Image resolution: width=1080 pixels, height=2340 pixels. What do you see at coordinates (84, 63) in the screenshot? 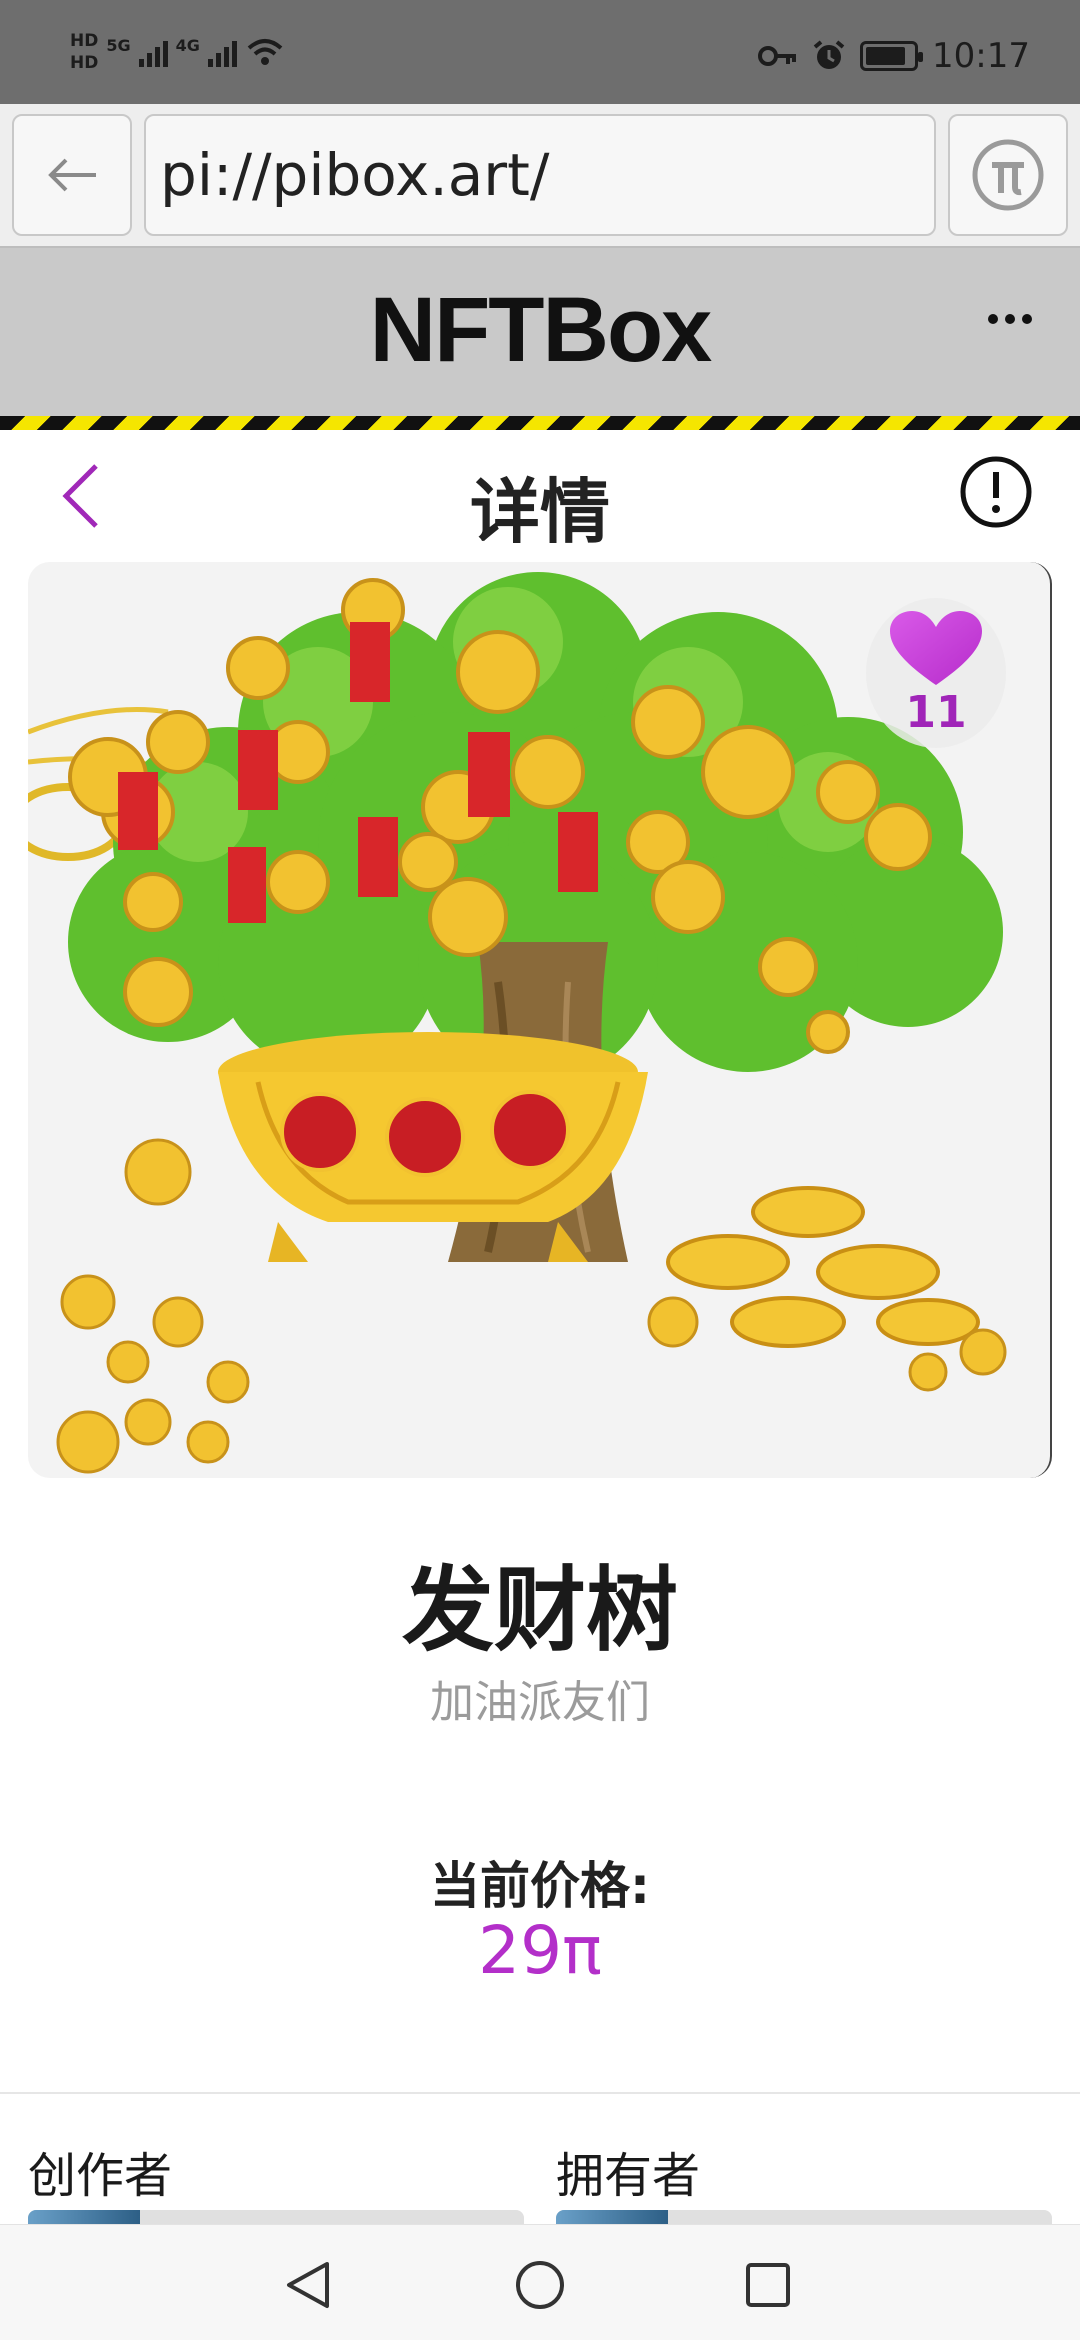
I see `hd-indicator-2: HD` at bounding box center [84, 63].